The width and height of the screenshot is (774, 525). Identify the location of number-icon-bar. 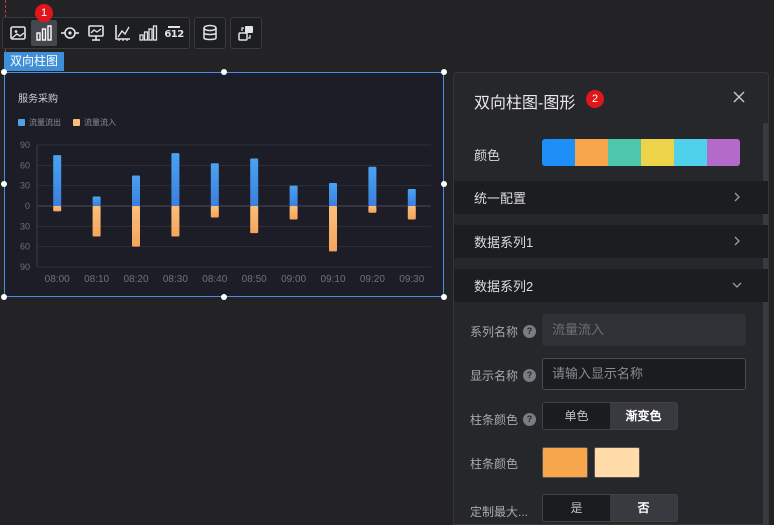
(174, 27).